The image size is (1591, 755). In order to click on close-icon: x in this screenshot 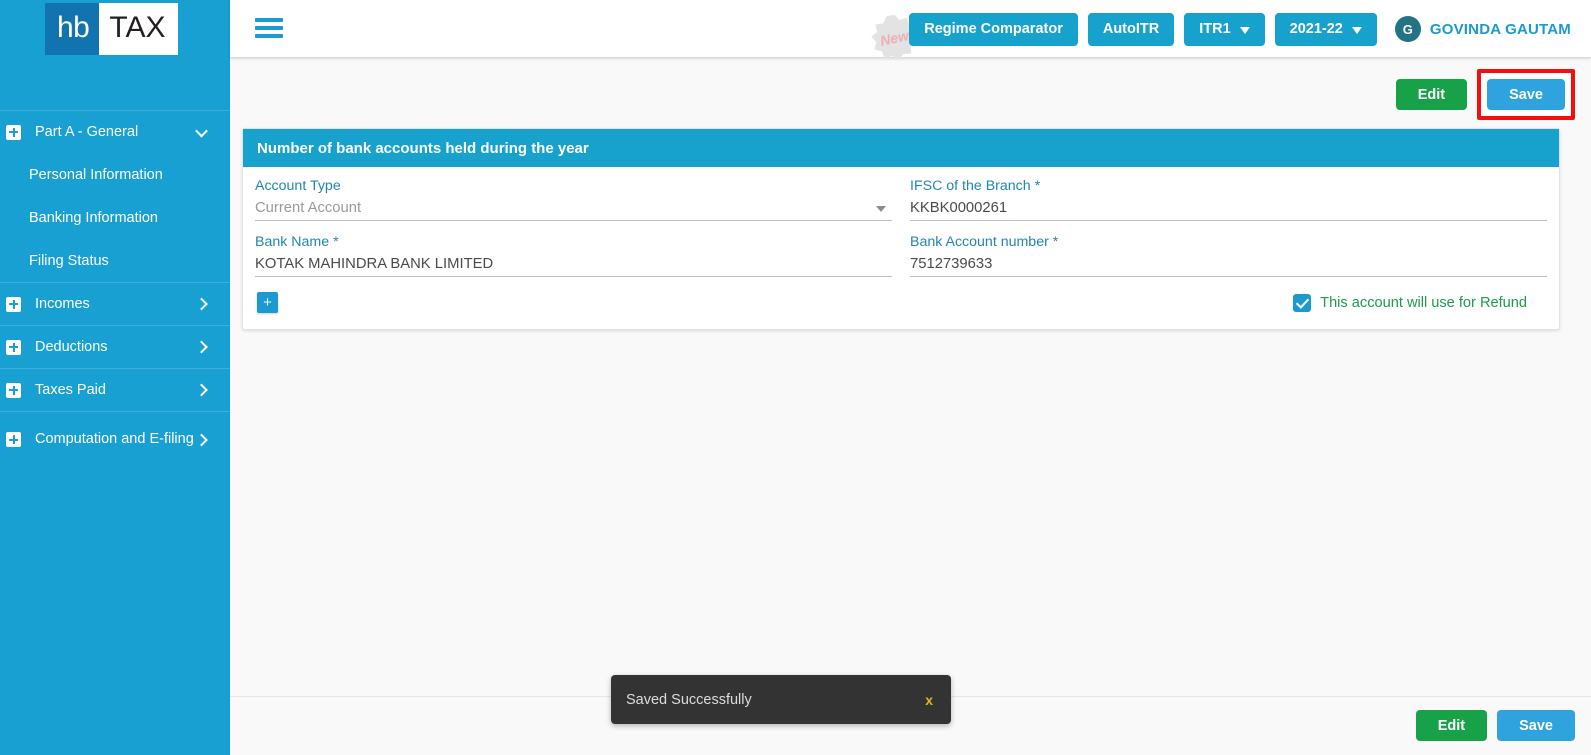, I will do `click(929, 700)`.